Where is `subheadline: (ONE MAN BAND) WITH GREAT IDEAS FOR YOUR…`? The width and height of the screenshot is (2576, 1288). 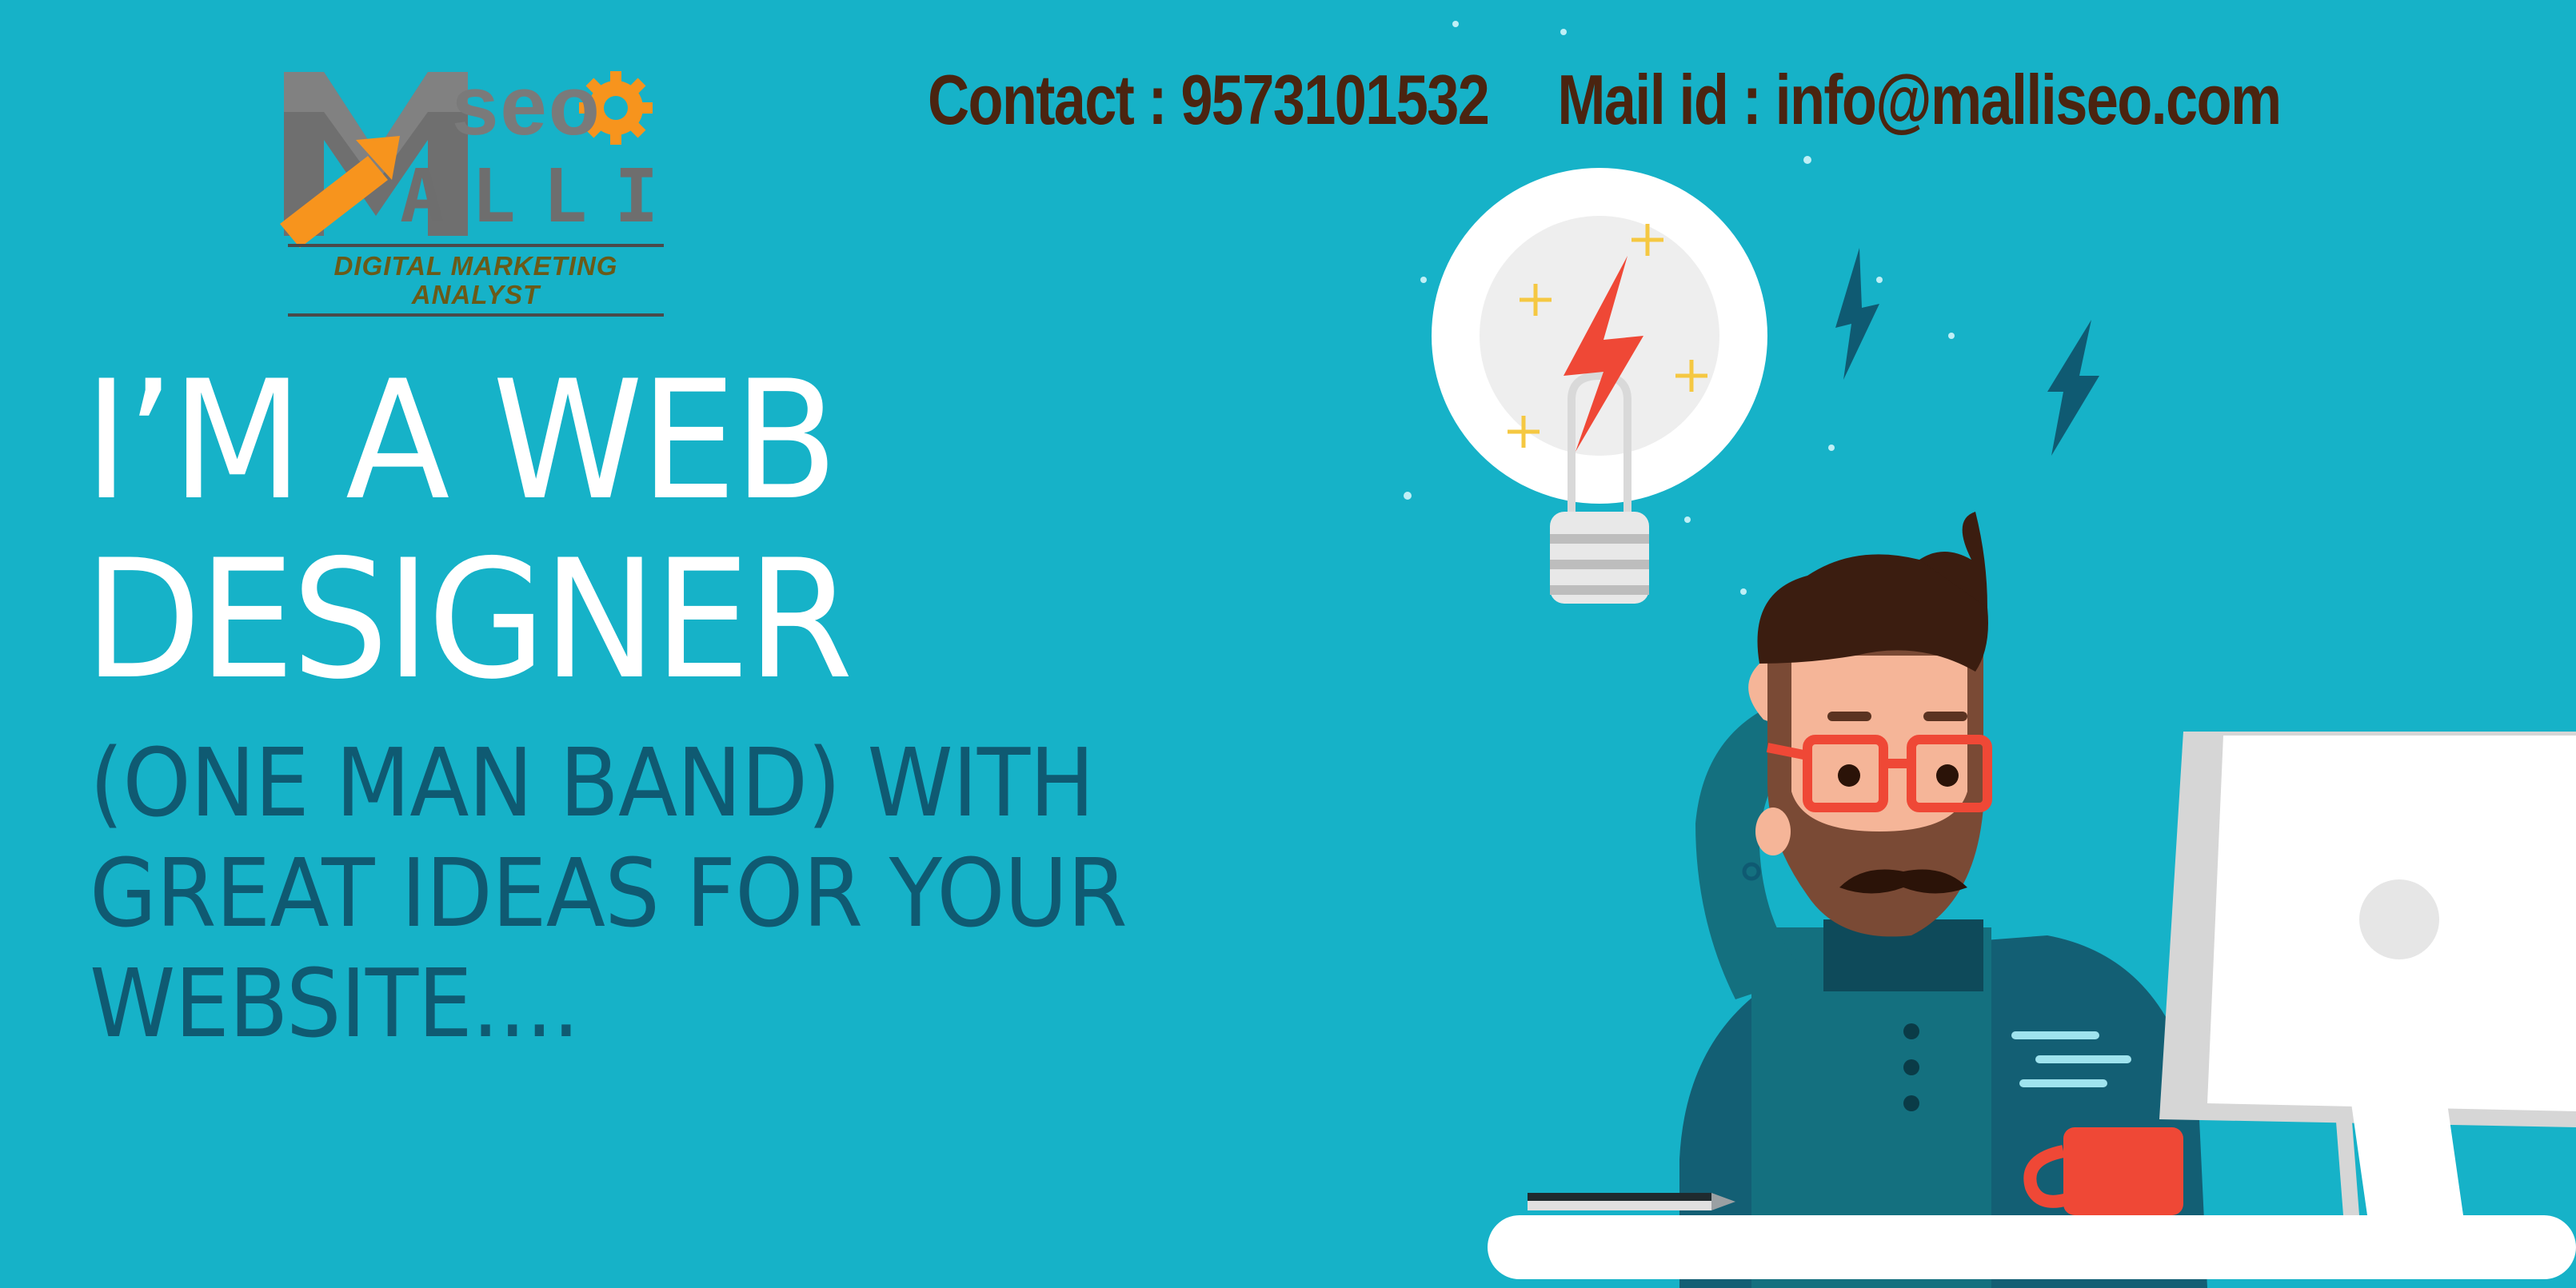
subheadline: (ONE MAN BAND) WITH GREAT IDEAS FOR YOUR… is located at coordinates (678, 893).